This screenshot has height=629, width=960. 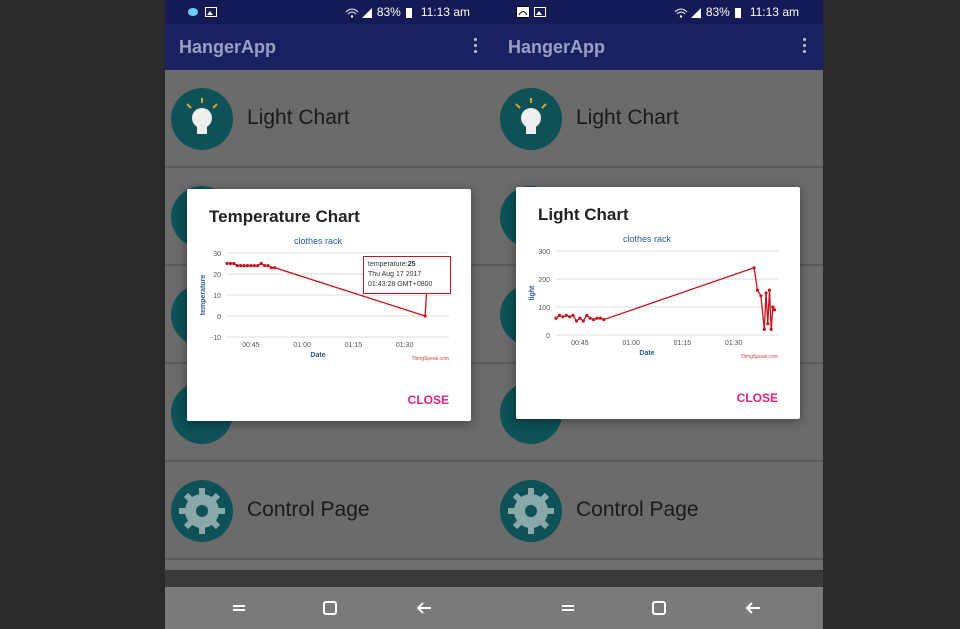 What do you see at coordinates (544, 308) in the screenshot?
I see `y-tick-label: 100` at bounding box center [544, 308].